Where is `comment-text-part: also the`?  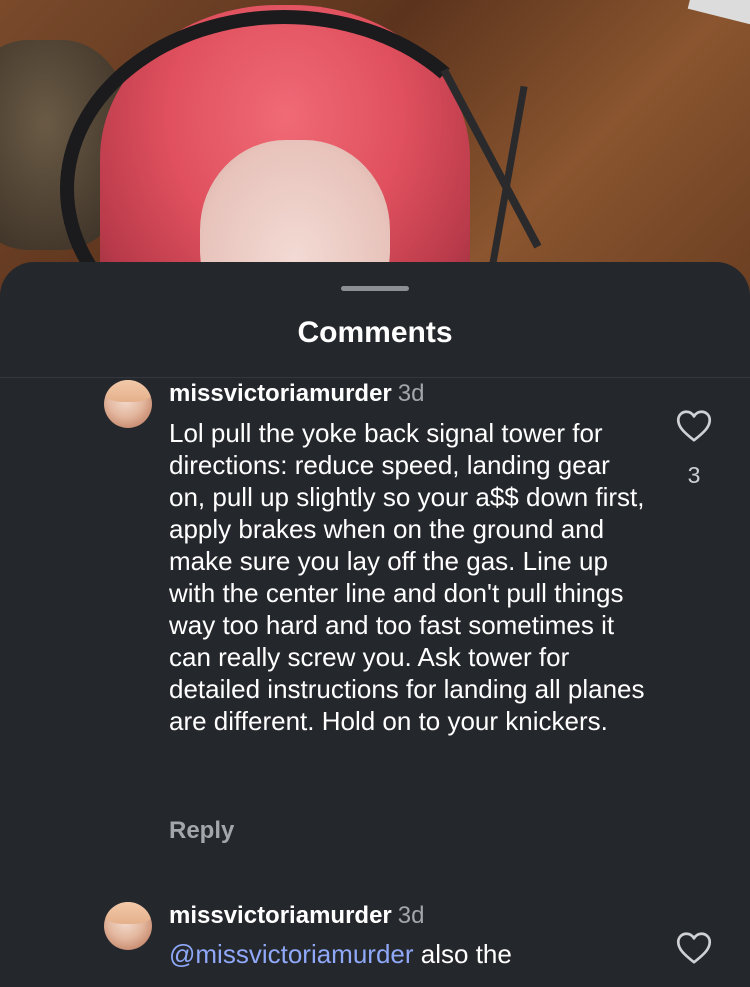
comment-text-part: also the is located at coordinates (462, 954).